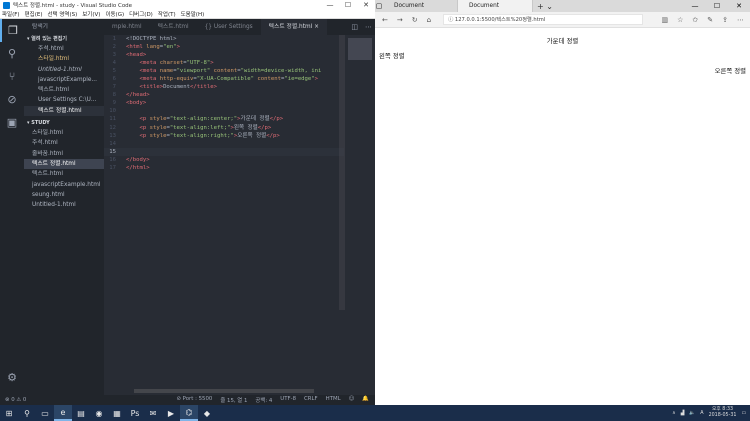 This screenshot has width=750, height=421. What do you see at coordinates (64, 70) in the screenshot?
I see `open-editor-item: Untitled-1.html` at bounding box center [64, 70].